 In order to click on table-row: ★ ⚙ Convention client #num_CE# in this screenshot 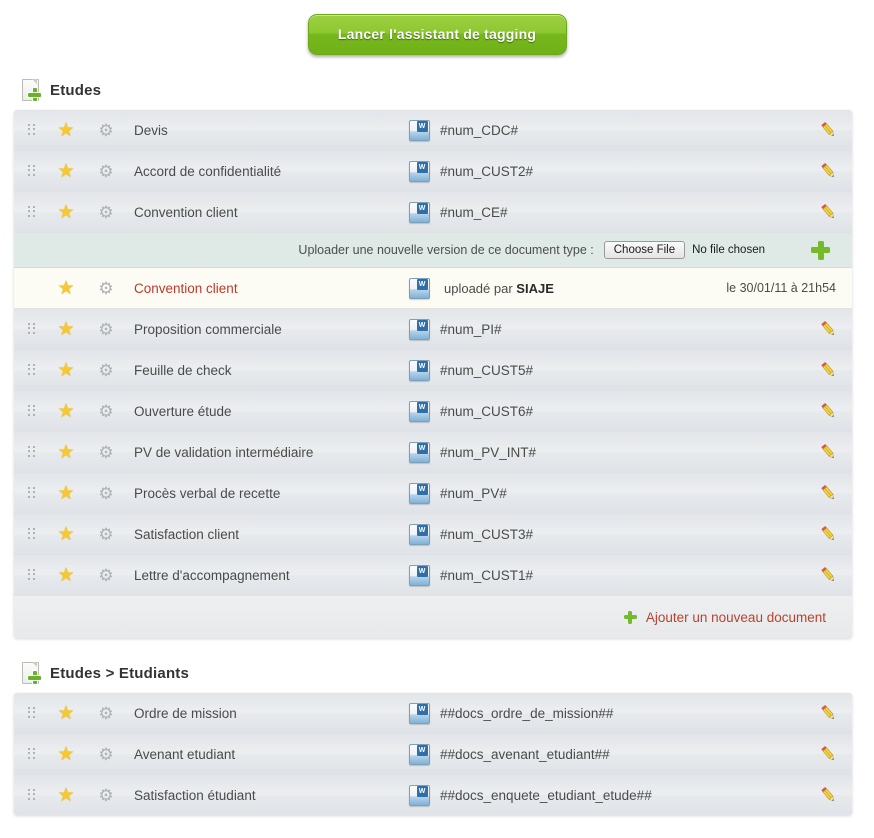, I will do `click(433, 212)`.